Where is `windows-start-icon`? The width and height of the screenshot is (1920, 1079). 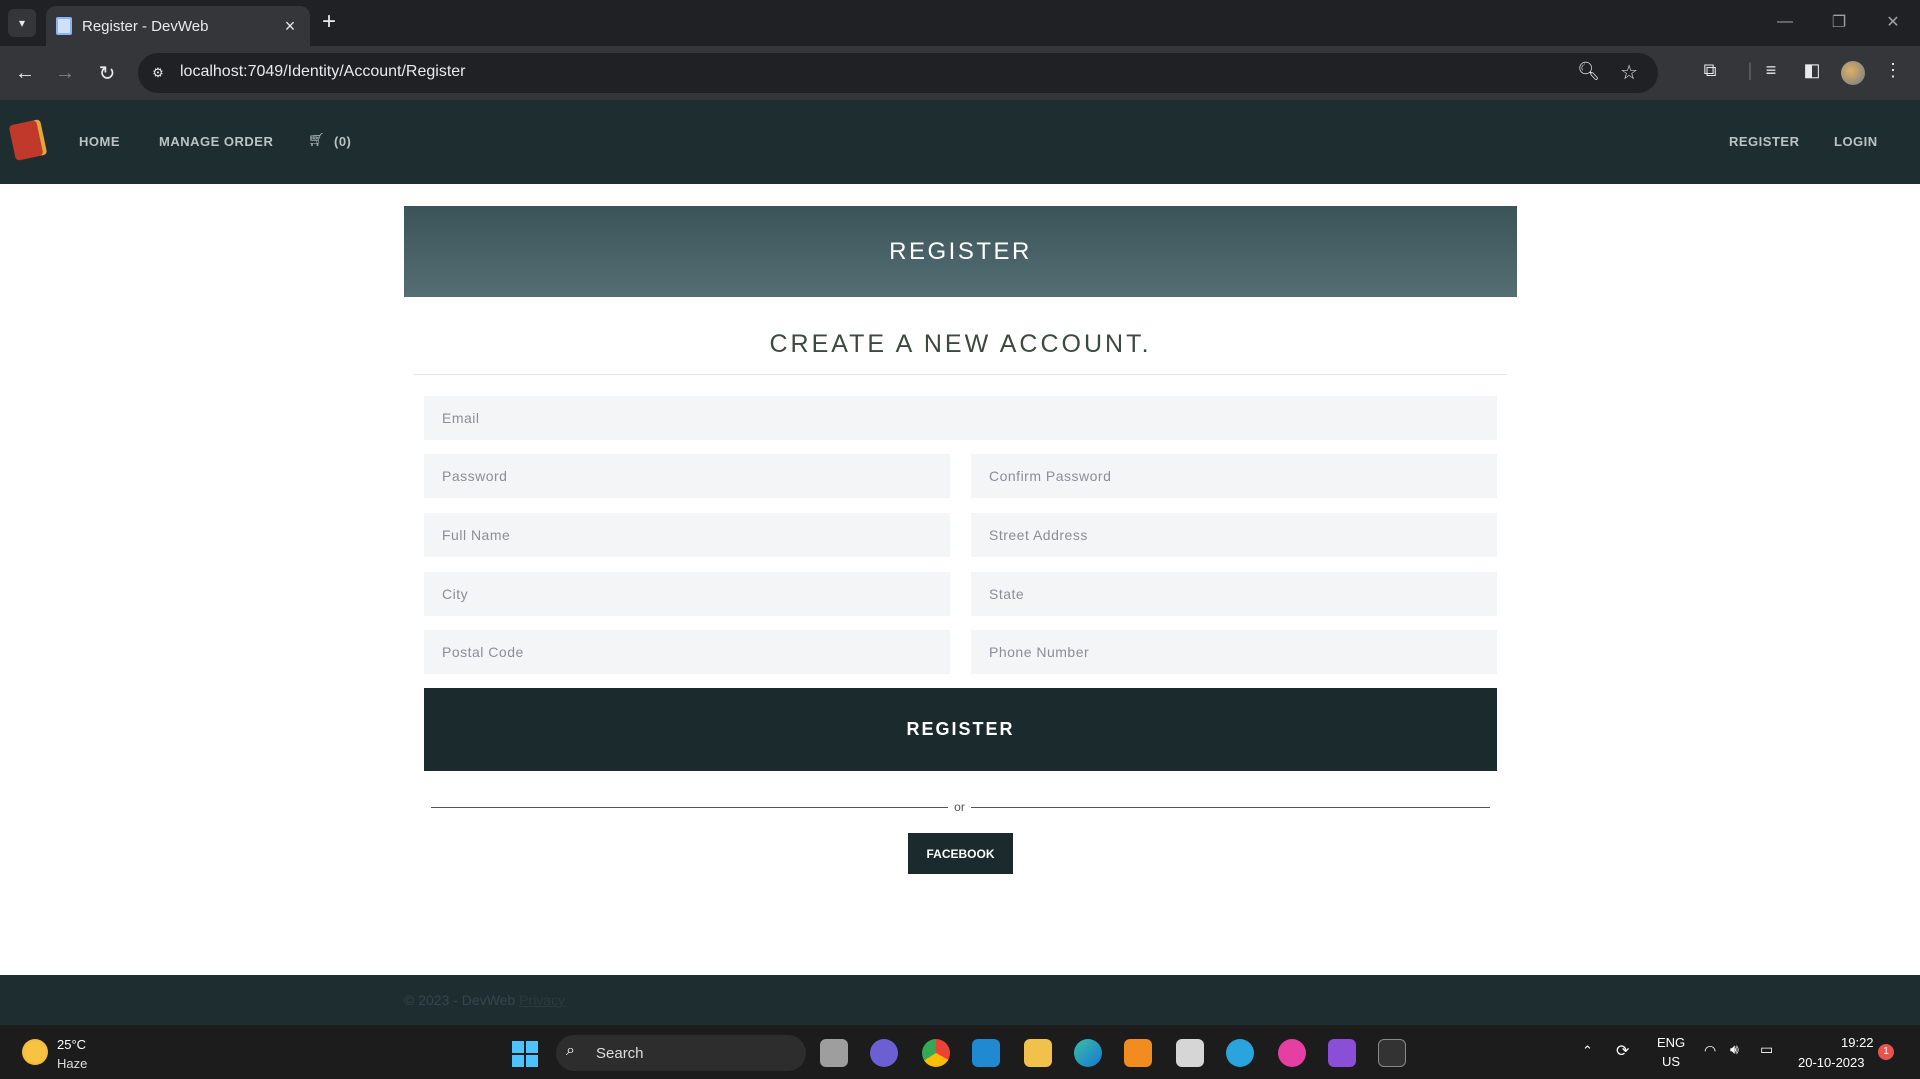
windows-start-icon is located at coordinates (525, 1054).